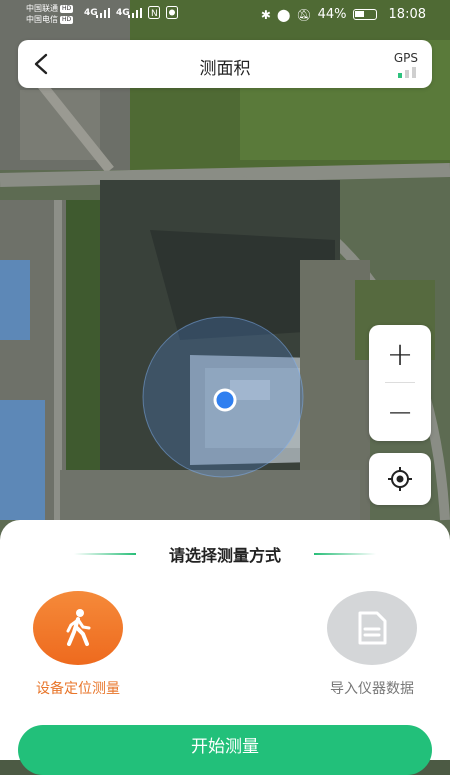 Image resolution: width=450 pixels, height=775 pixels. I want to click on divider, so click(345, 554).